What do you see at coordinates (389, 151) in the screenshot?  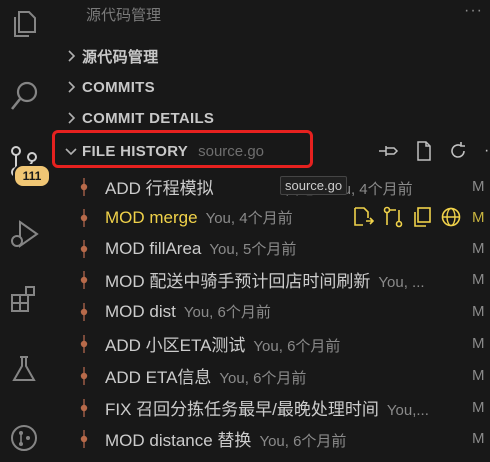 I see `pin-icon` at bounding box center [389, 151].